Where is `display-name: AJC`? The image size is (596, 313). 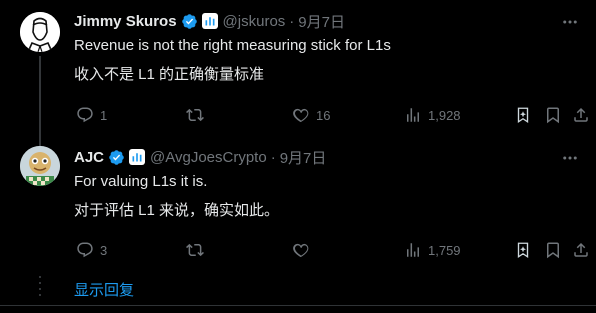
display-name: AJC is located at coordinates (89, 157).